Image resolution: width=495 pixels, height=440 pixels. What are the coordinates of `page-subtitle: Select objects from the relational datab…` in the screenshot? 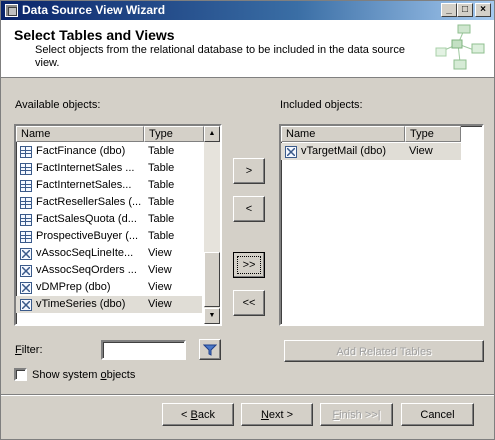 It's located at (220, 56).